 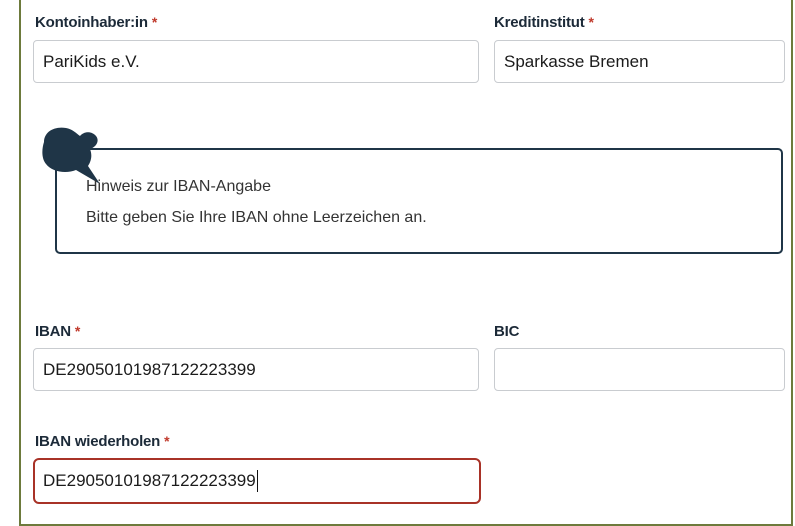 I want to click on iban-repeat-value: DE29050101987122223399, so click(x=149, y=480).